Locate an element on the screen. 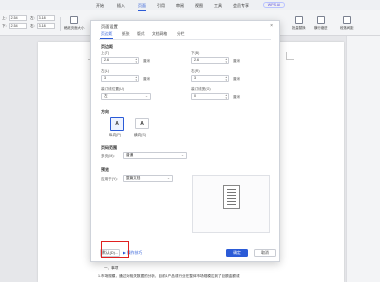 This screenshot has width=380, height=282. doc-line: 一、事项 is located at coordinates (111, 268).